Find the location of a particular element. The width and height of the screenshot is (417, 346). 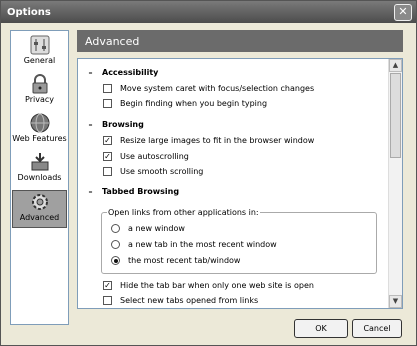

section-title: Accessibility is located at coordinates (130, 72).